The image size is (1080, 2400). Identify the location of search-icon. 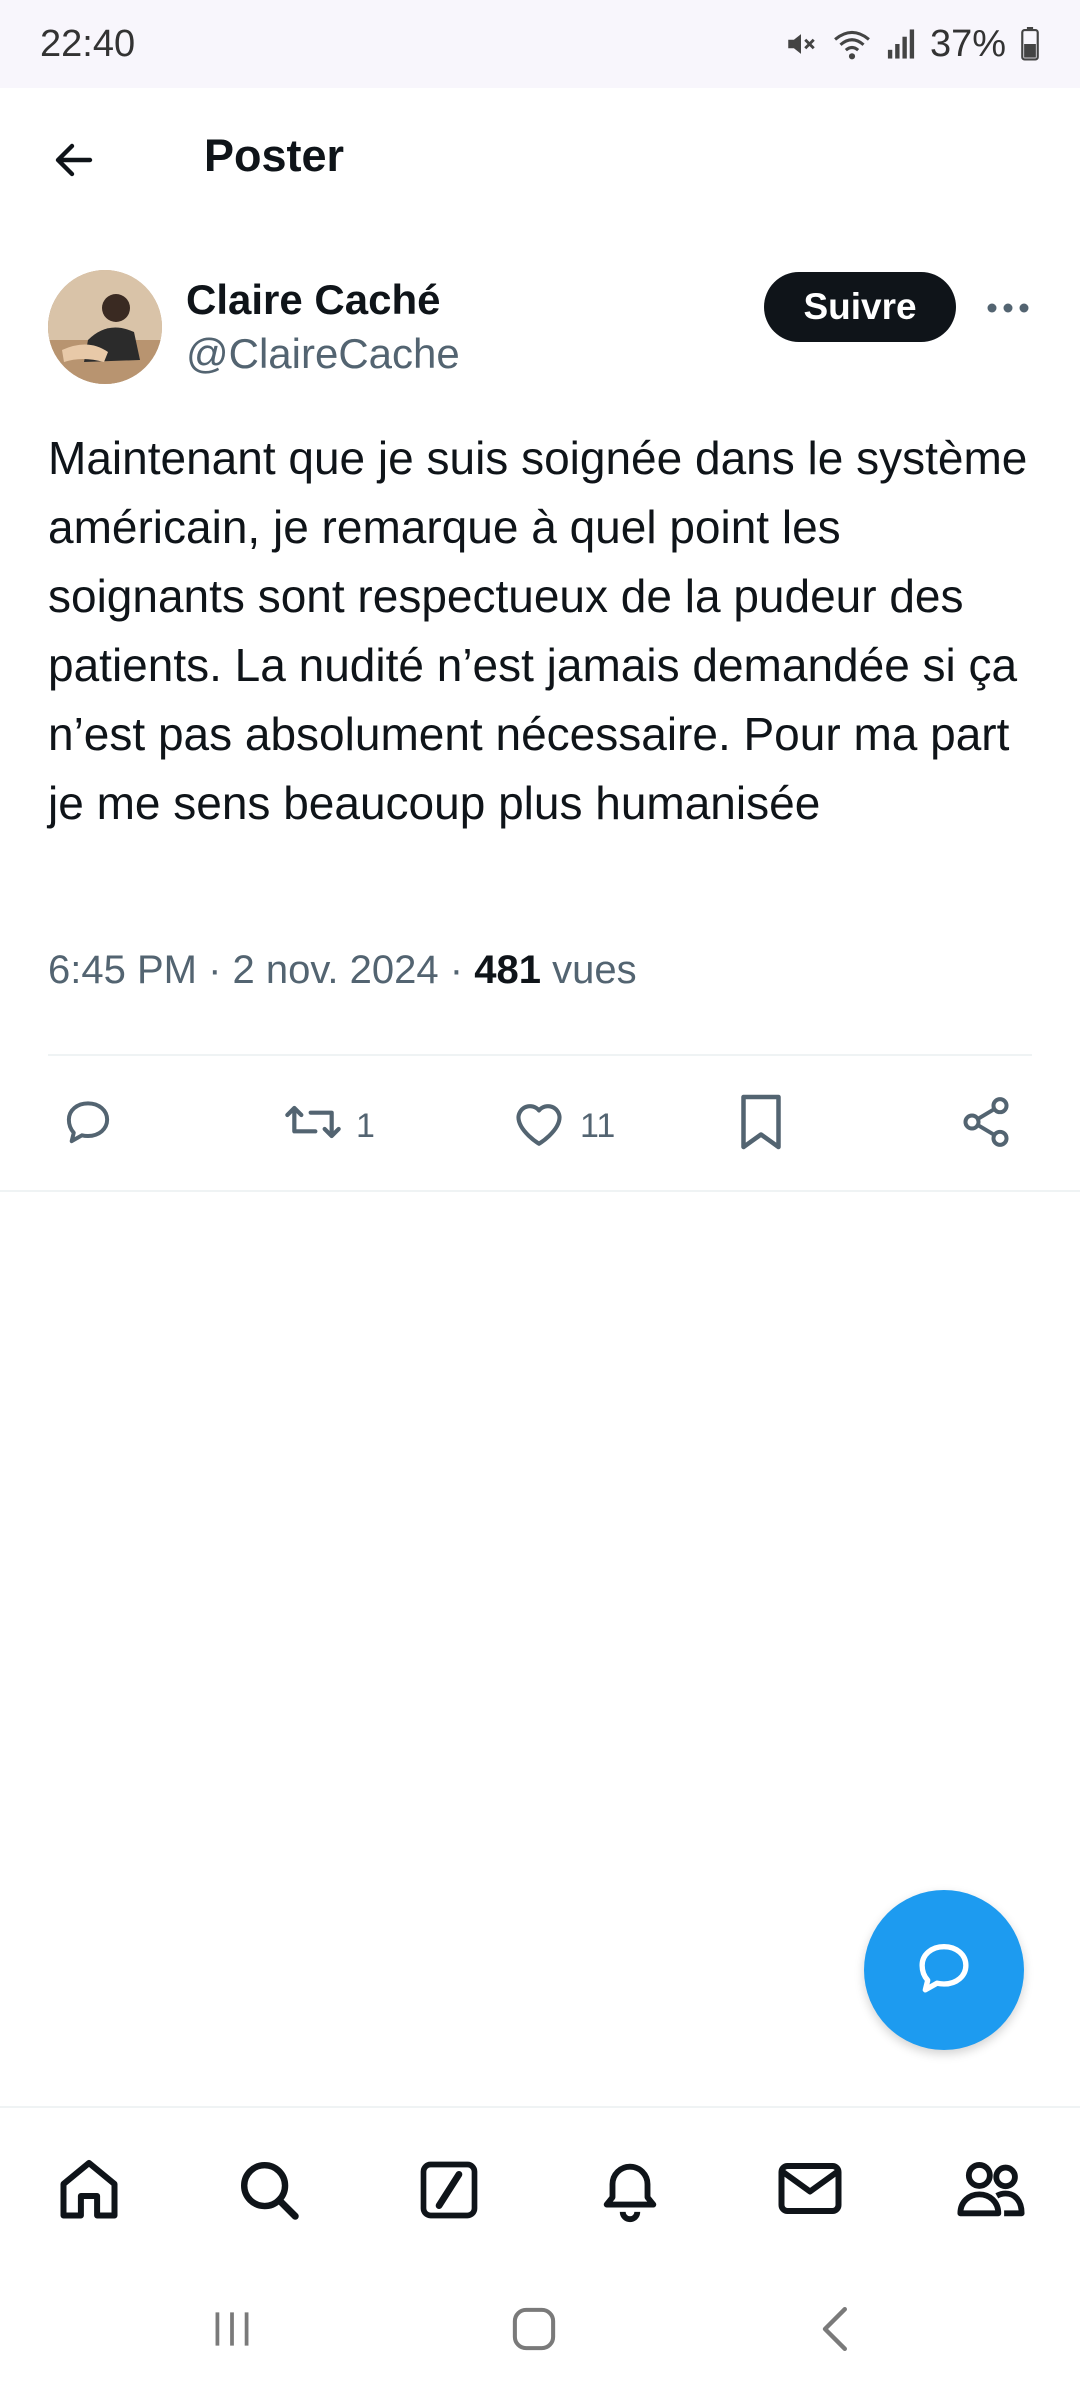
(269, 2192).